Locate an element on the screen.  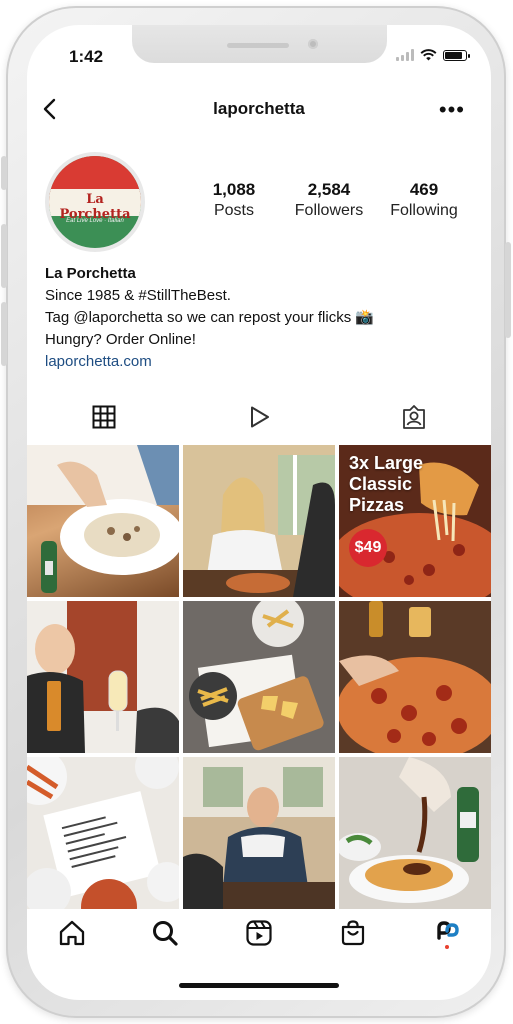
speaker is located at coordinates (258, 45).